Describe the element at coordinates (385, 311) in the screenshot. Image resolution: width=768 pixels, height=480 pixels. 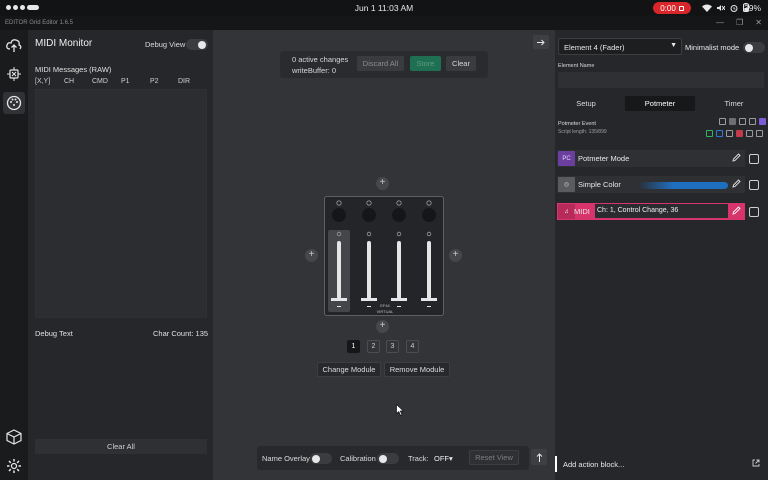
I see `module-type: VIRTUAL` at that location.